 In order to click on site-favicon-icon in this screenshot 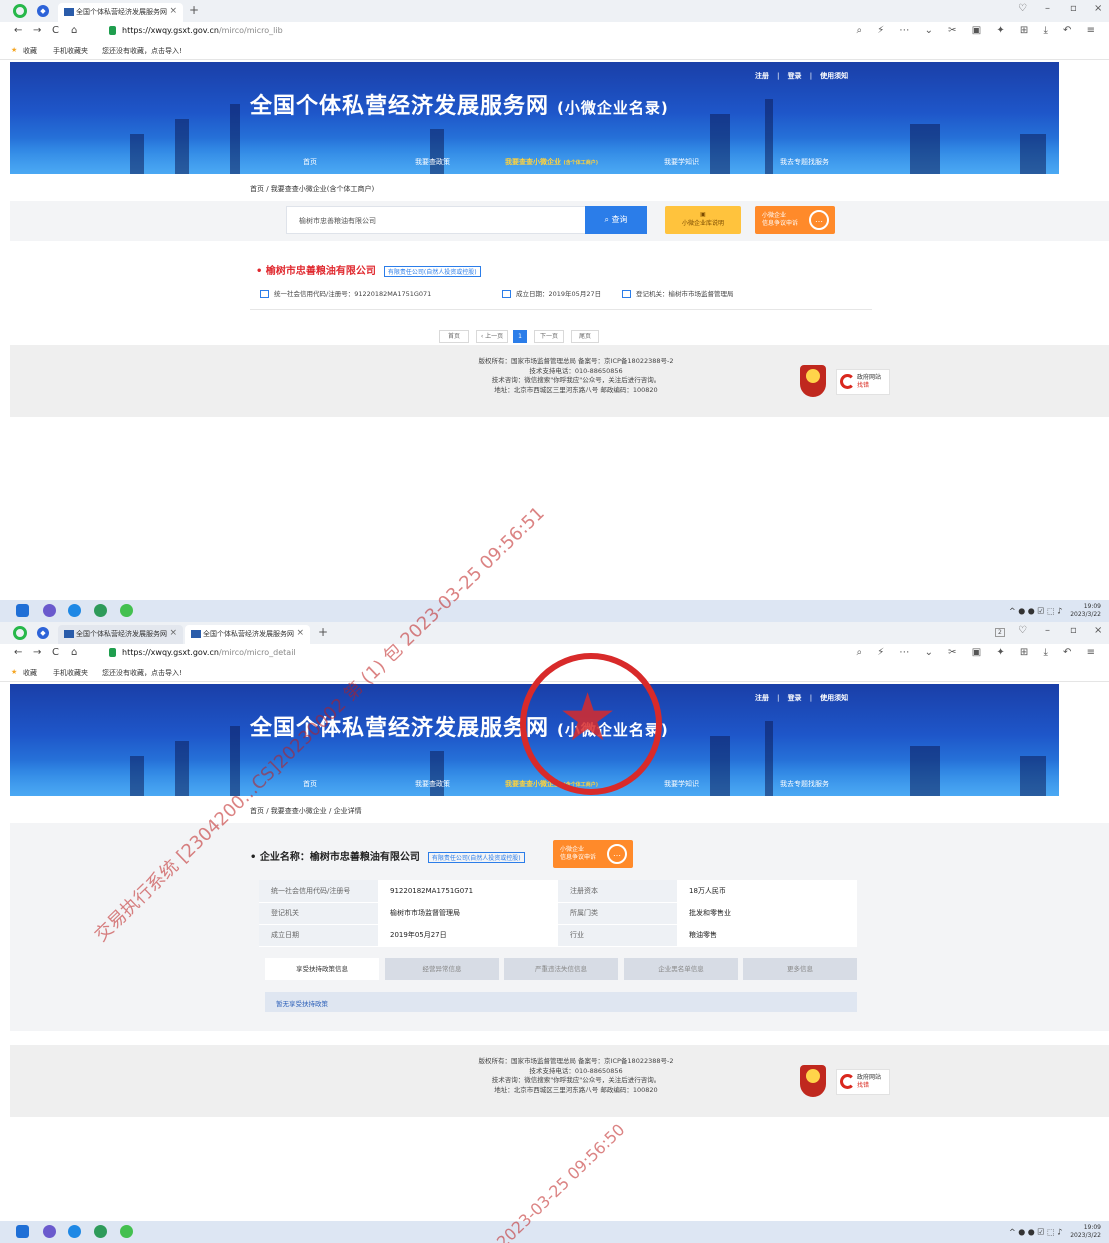, I will do `click(69, 634)`.